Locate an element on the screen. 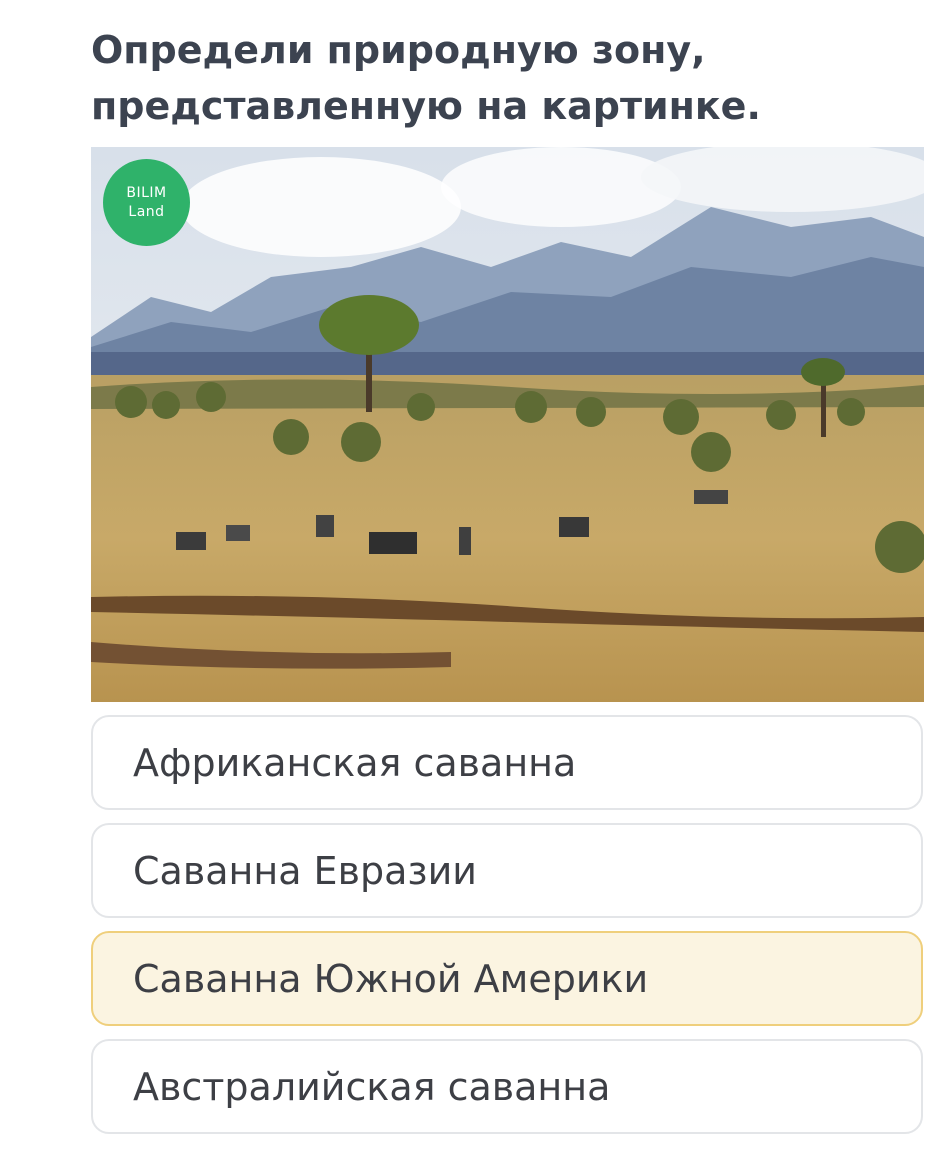  logo-text-line-2: Land is located at coordinates (146, 211).